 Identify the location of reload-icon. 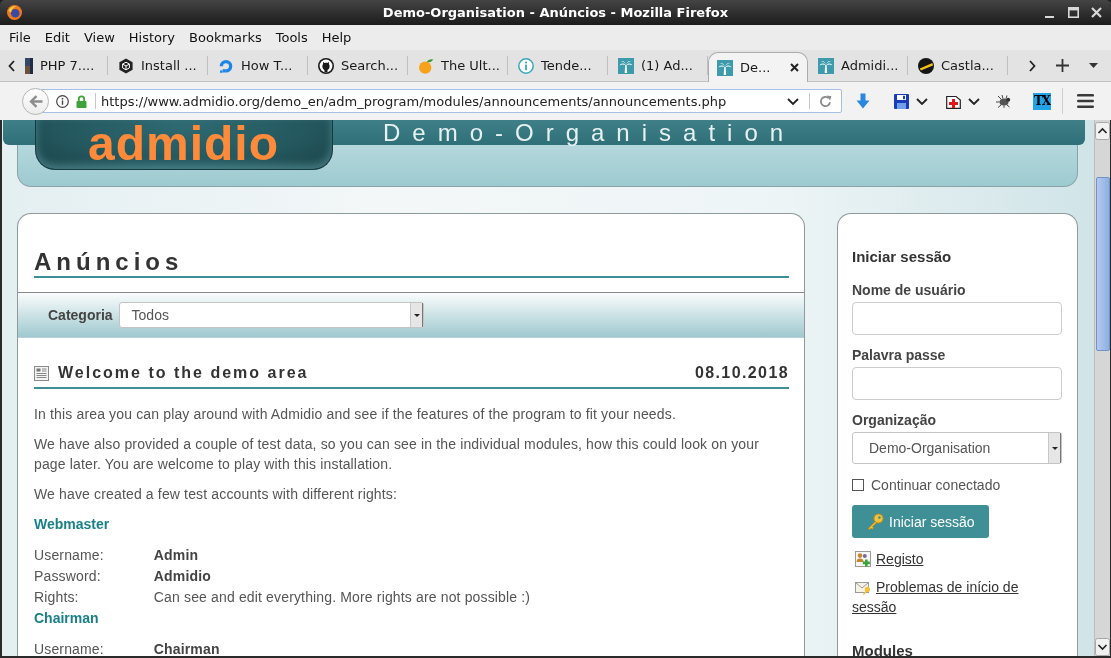
(825, 101).